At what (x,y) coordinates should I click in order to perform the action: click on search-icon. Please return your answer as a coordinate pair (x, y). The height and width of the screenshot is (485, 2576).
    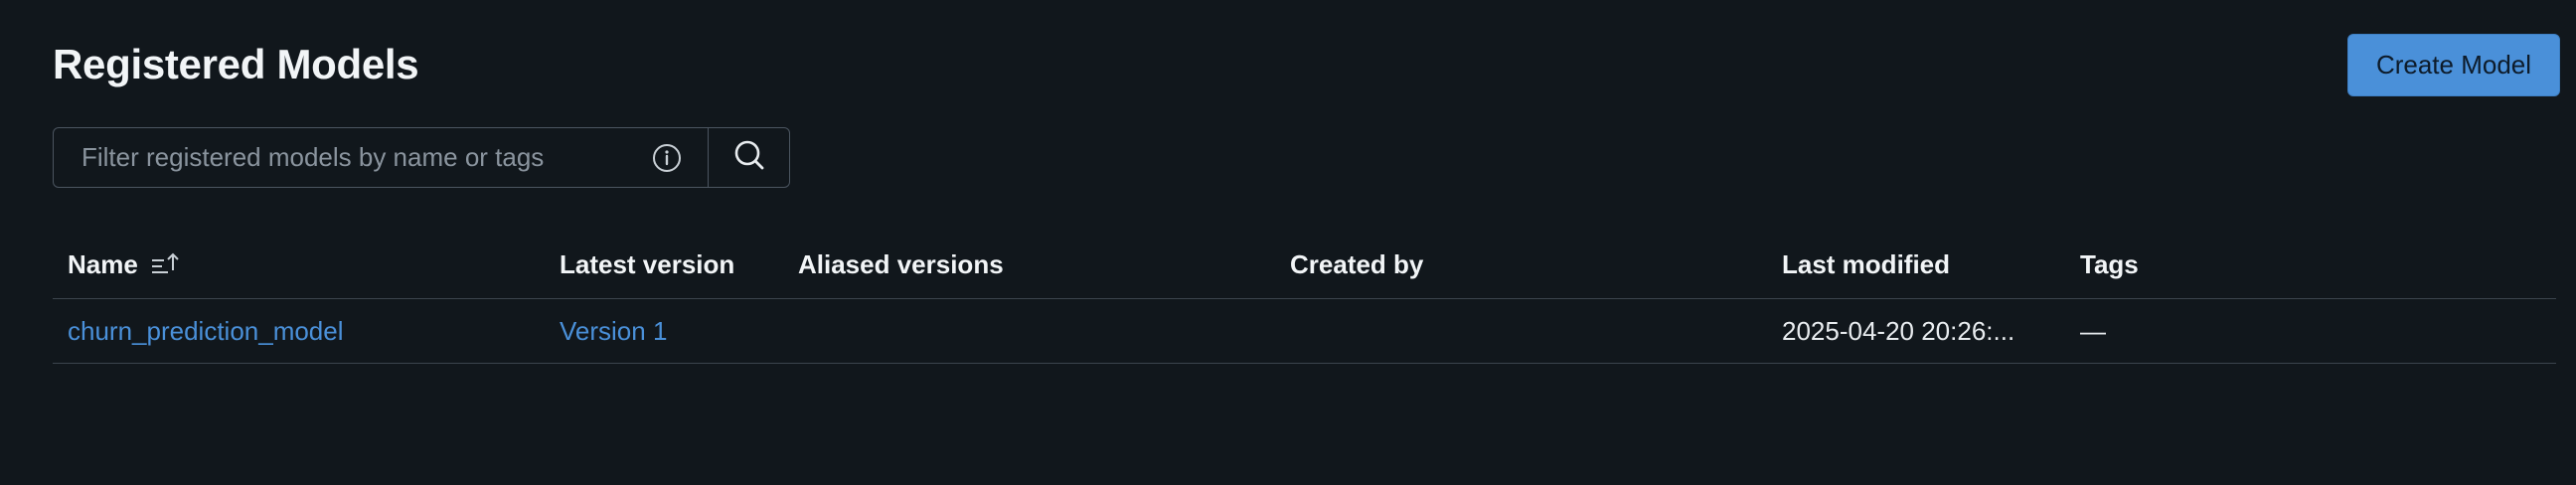
    Looking at the image, I should click on (749, 157).